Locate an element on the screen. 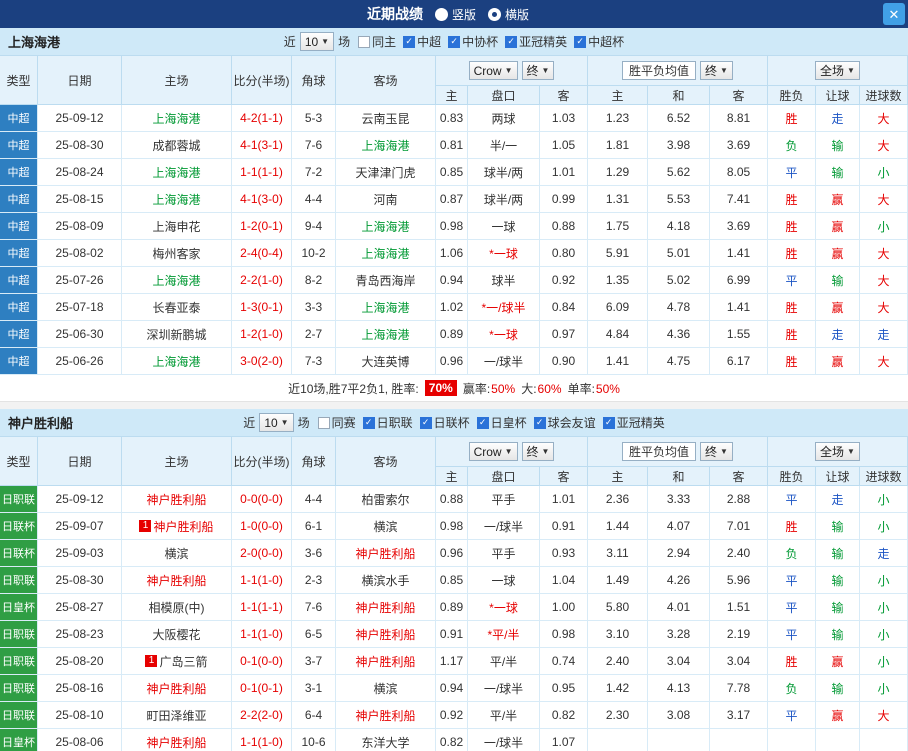 The width and height of the screenshot is (908, 751). score-cell: 1-2(1-0) is located at coordinates (262, 334).